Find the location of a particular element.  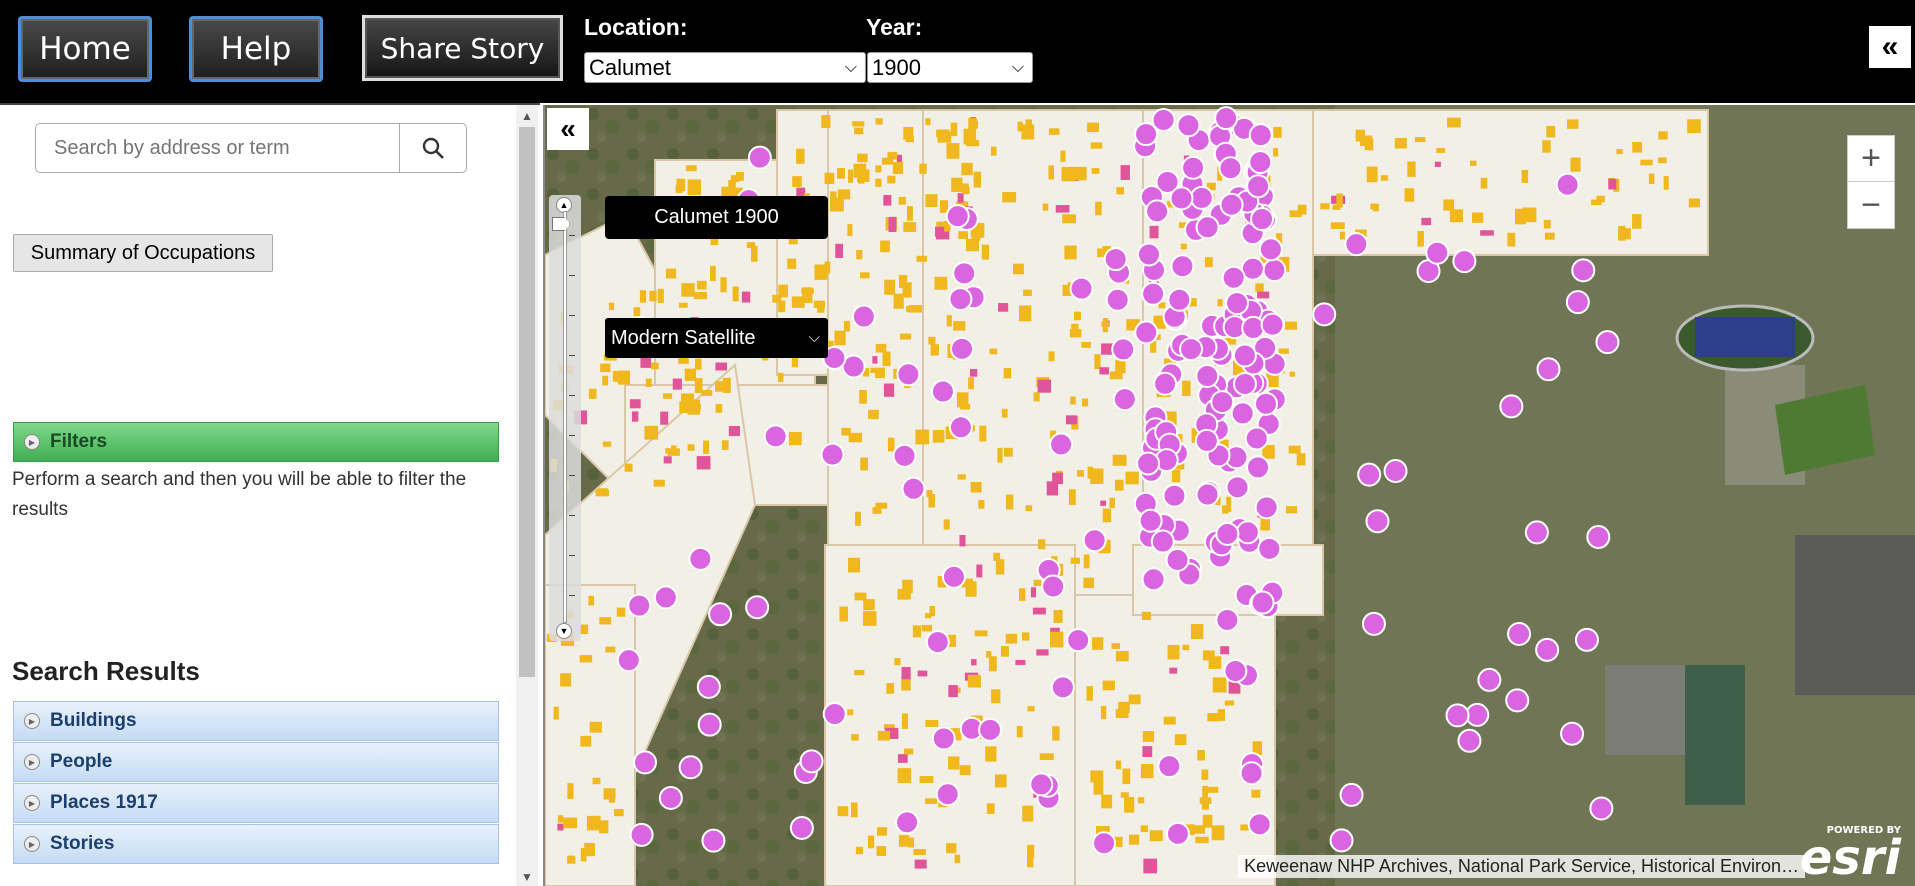

slider-track is located at coordinates (565, 417).